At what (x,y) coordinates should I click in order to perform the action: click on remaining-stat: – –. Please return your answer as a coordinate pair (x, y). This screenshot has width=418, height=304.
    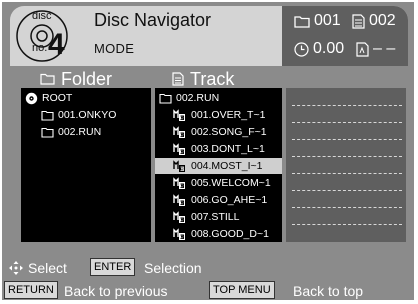
    Looking at the image, I should click on (375, 49).